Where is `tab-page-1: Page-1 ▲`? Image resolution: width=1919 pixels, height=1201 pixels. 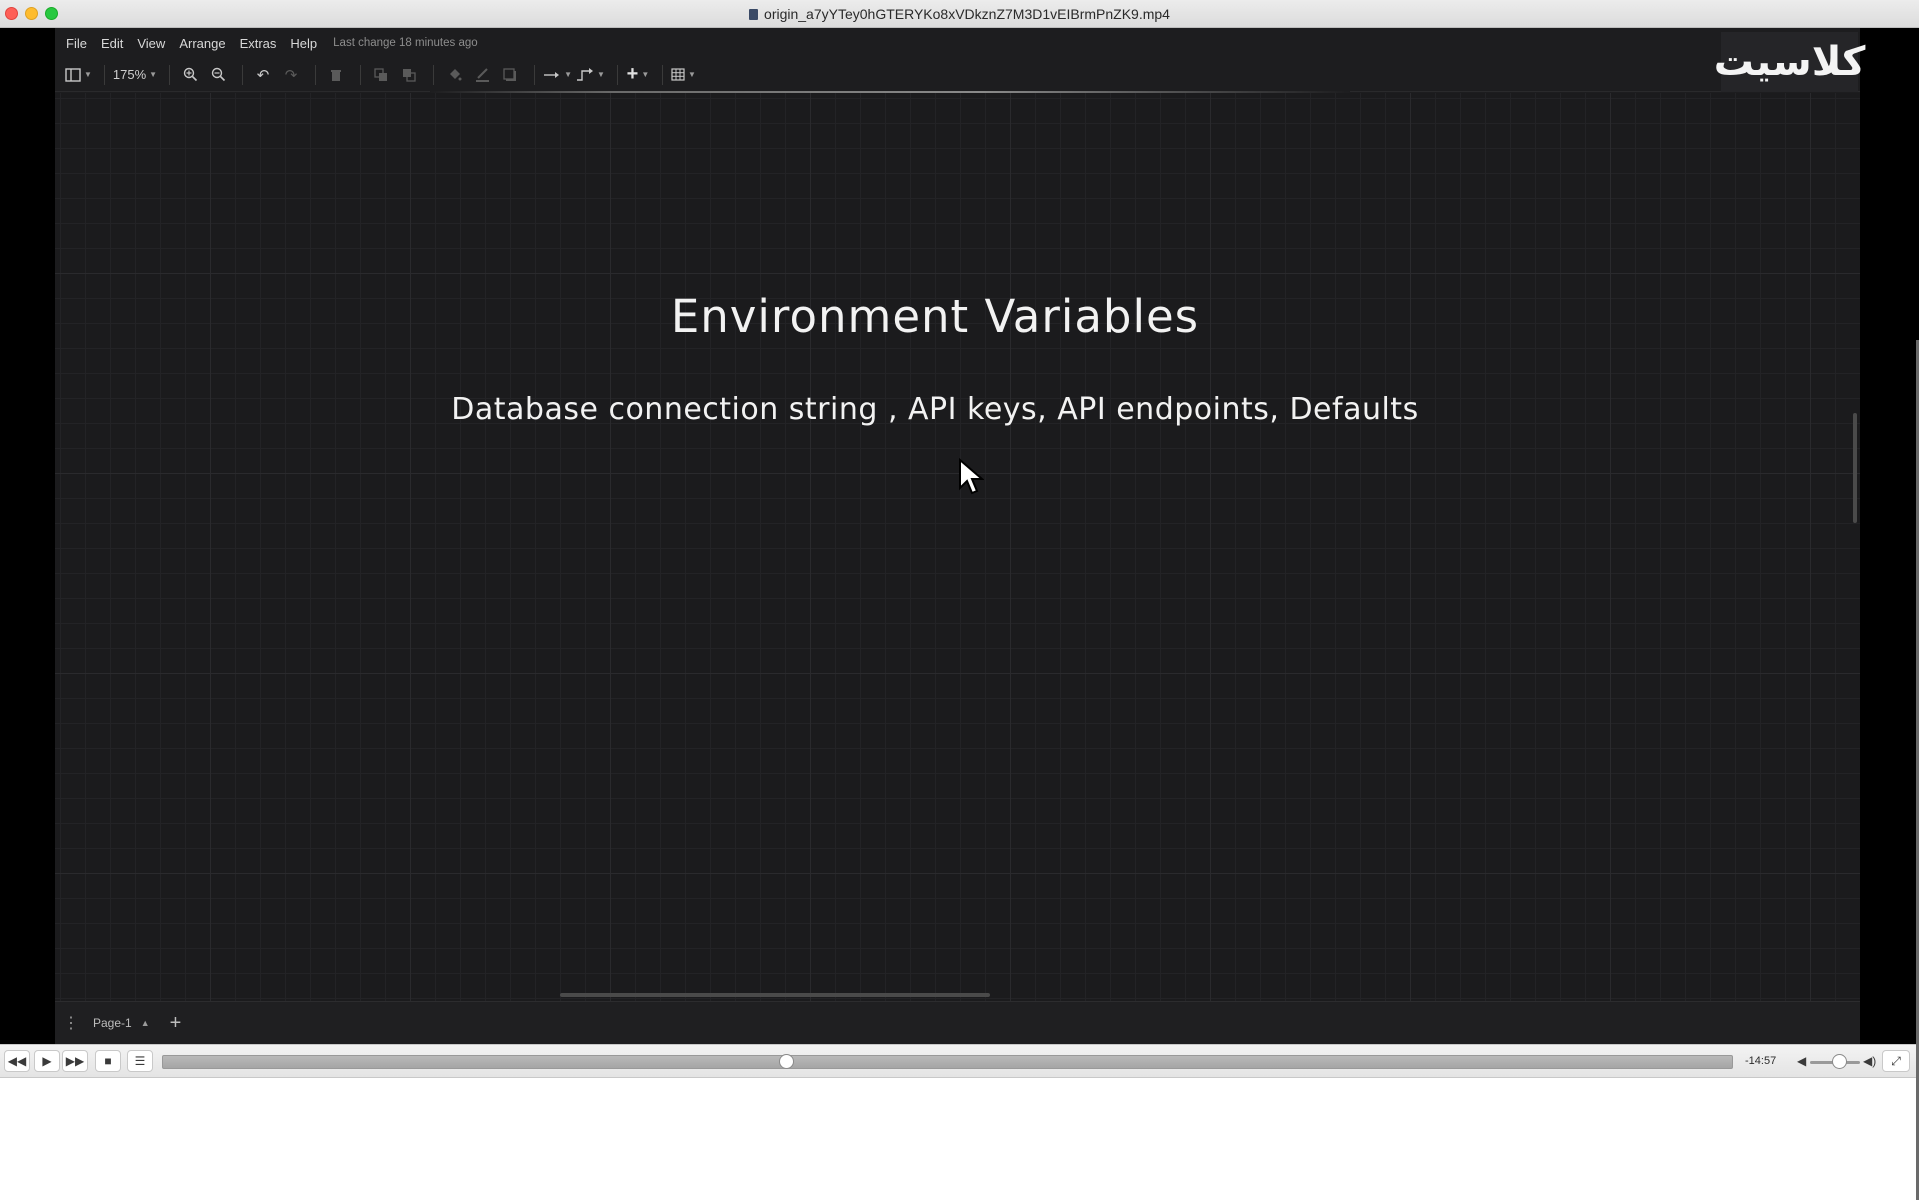
tab-page-1: Page-1 ▲ is located at coordinates (121, 1023).